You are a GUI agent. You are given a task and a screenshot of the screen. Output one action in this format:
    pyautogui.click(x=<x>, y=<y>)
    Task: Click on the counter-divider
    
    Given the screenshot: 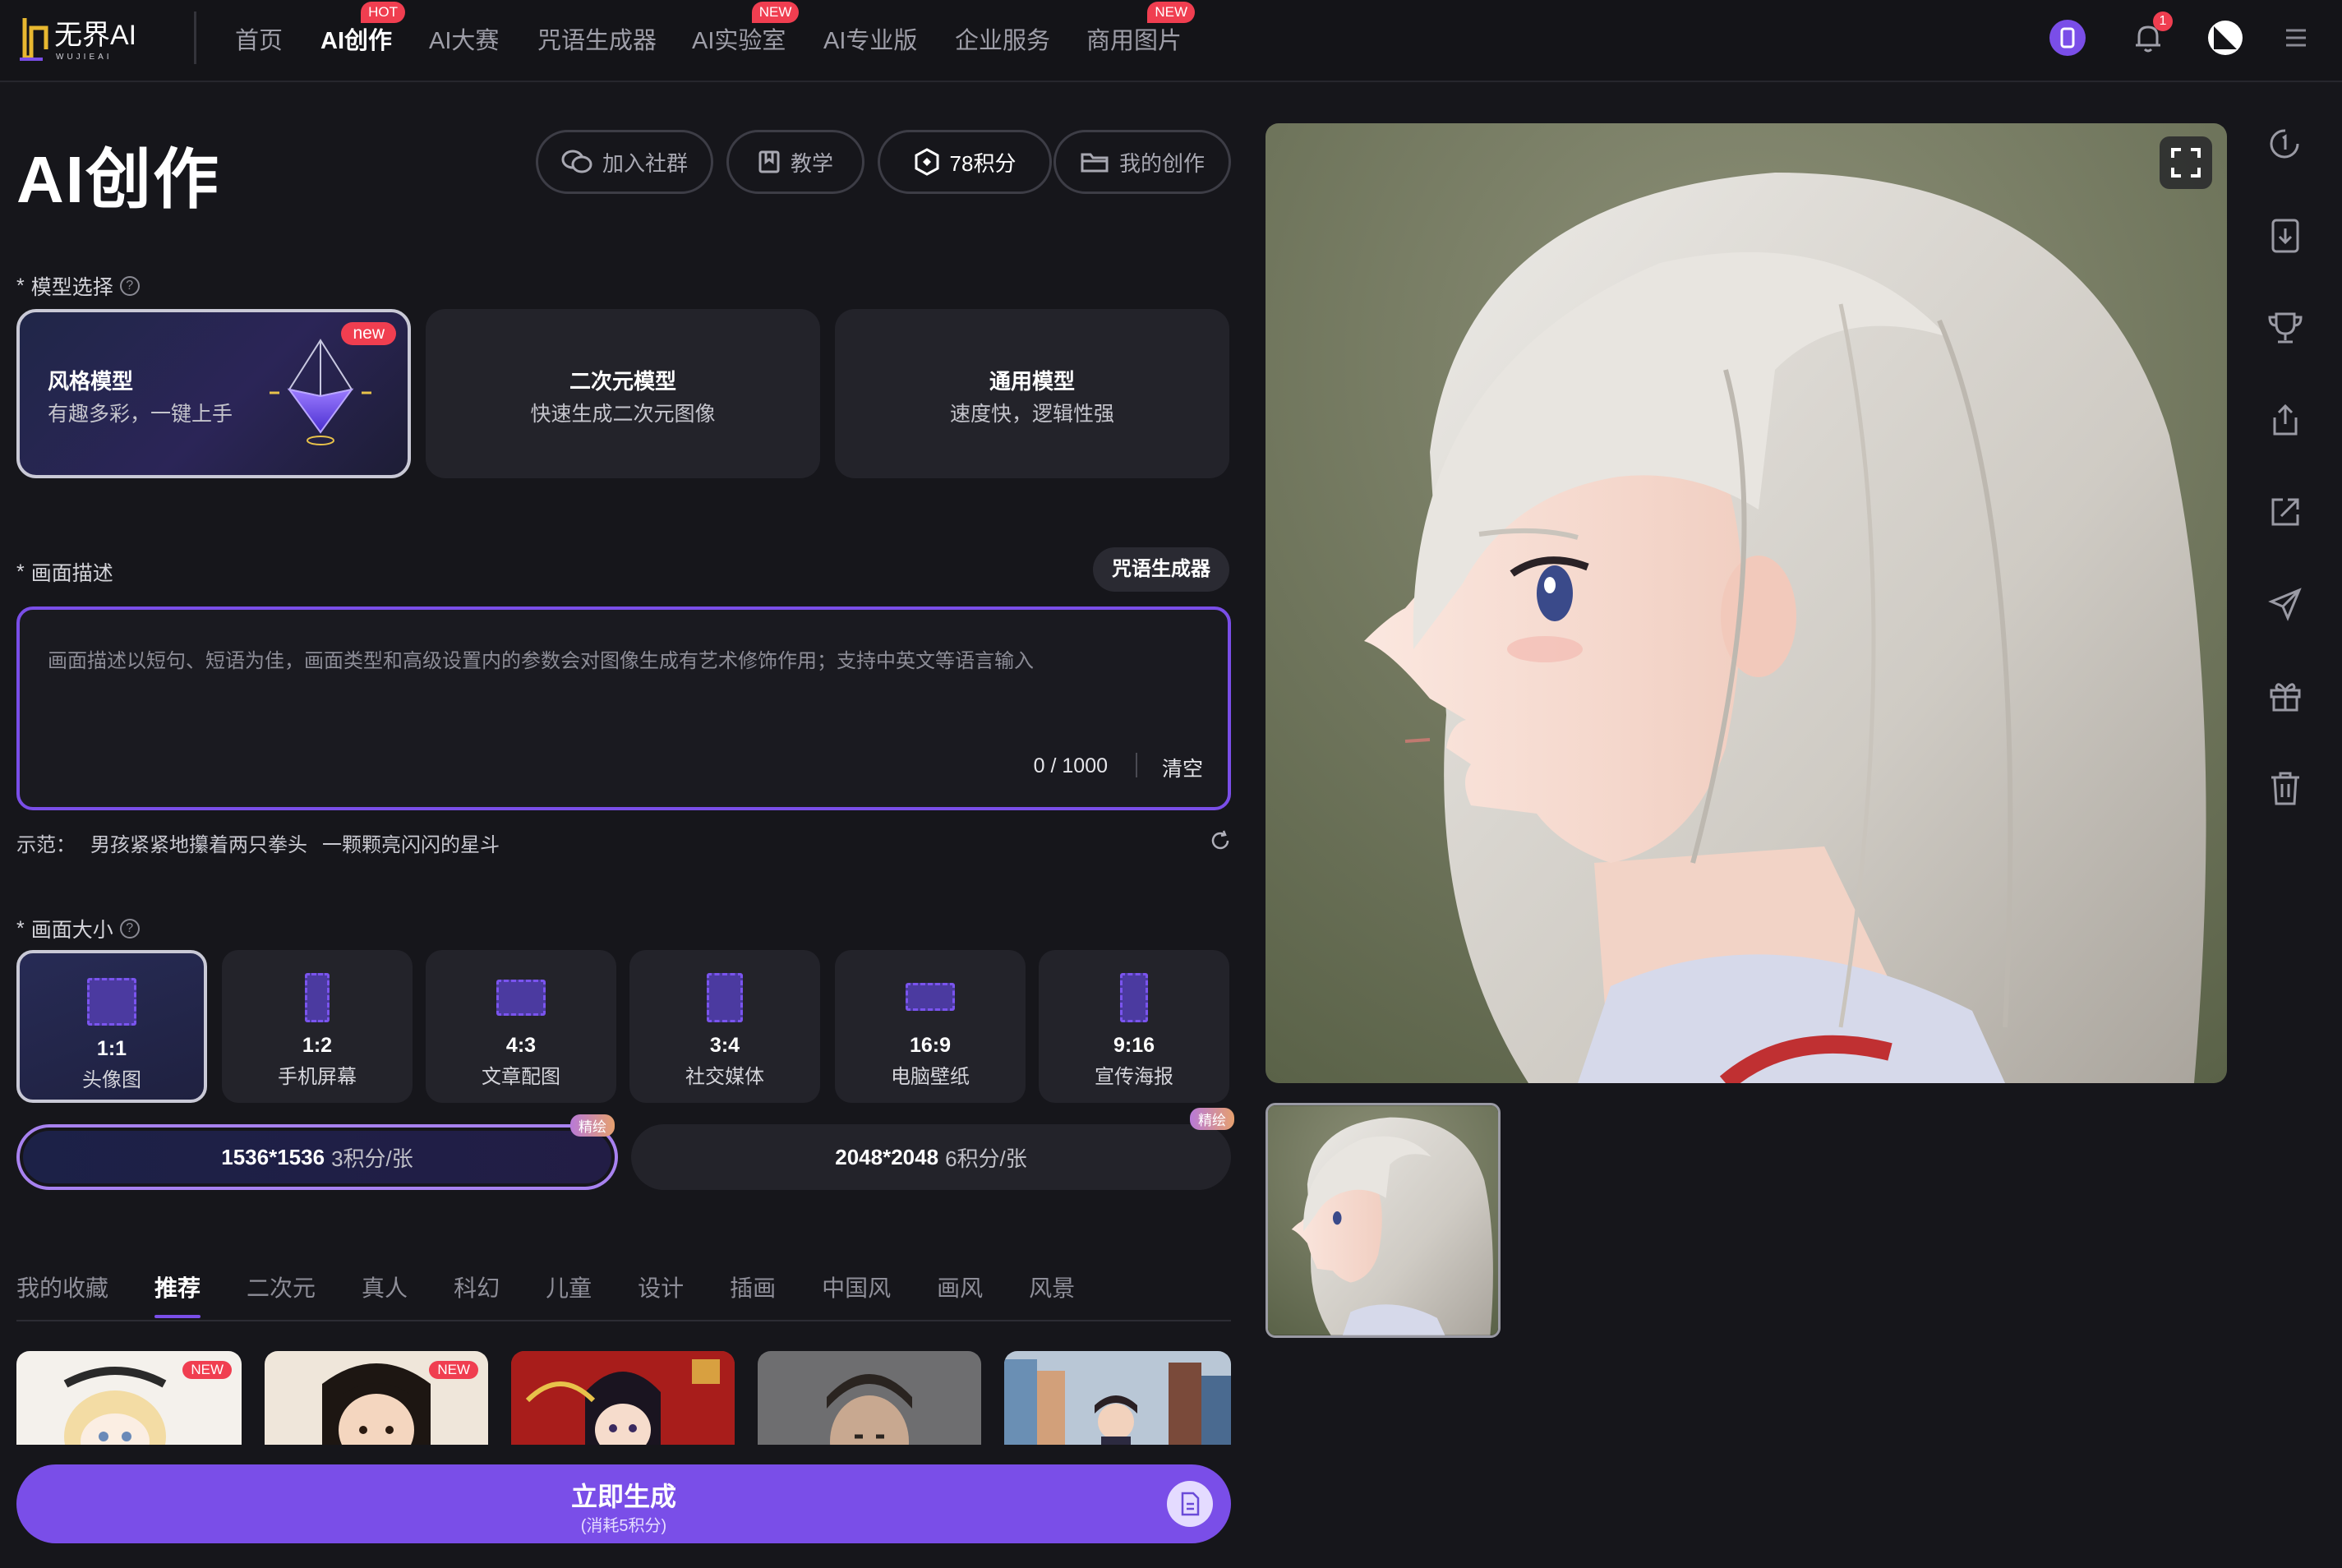 What is the action you would take?
    pyautogui.click(x=1136, y=765)
    